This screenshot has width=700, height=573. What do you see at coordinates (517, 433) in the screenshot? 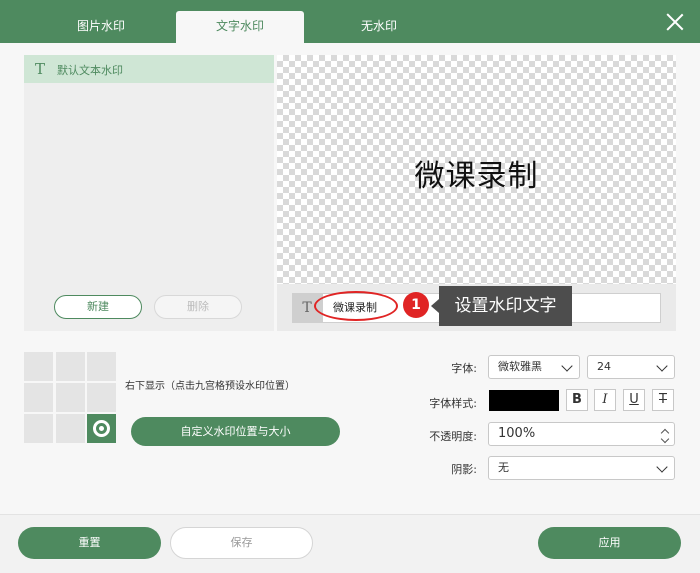
I see `opacity-value: 100%` at bounding box center [517, 433].